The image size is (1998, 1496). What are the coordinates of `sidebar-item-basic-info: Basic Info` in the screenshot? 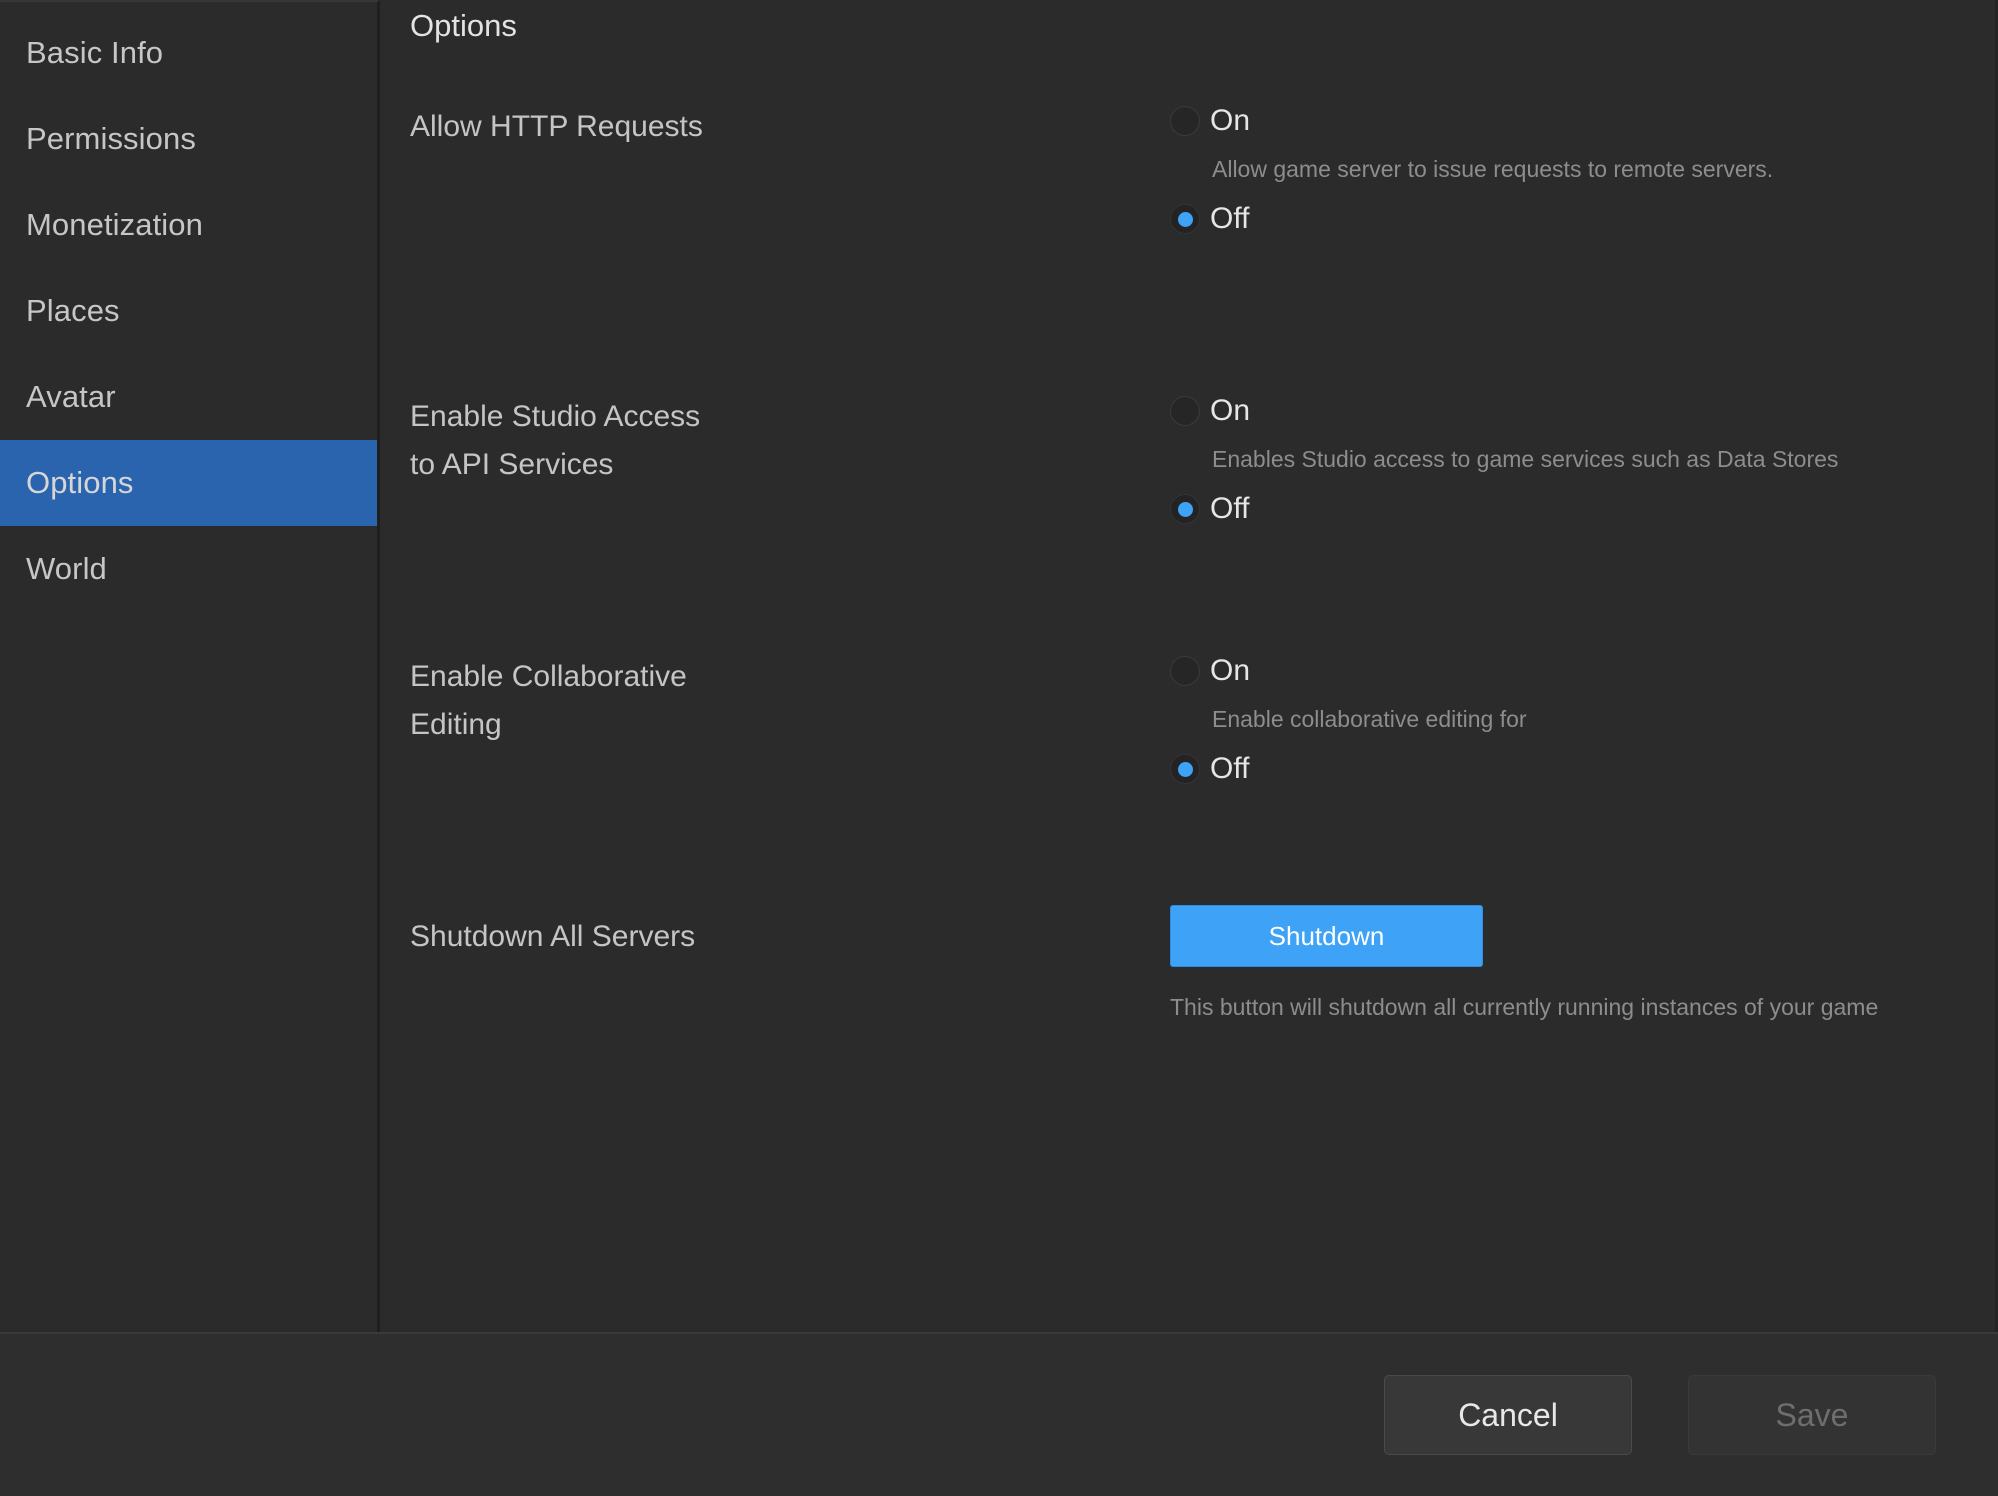 It's located at (188, 53).